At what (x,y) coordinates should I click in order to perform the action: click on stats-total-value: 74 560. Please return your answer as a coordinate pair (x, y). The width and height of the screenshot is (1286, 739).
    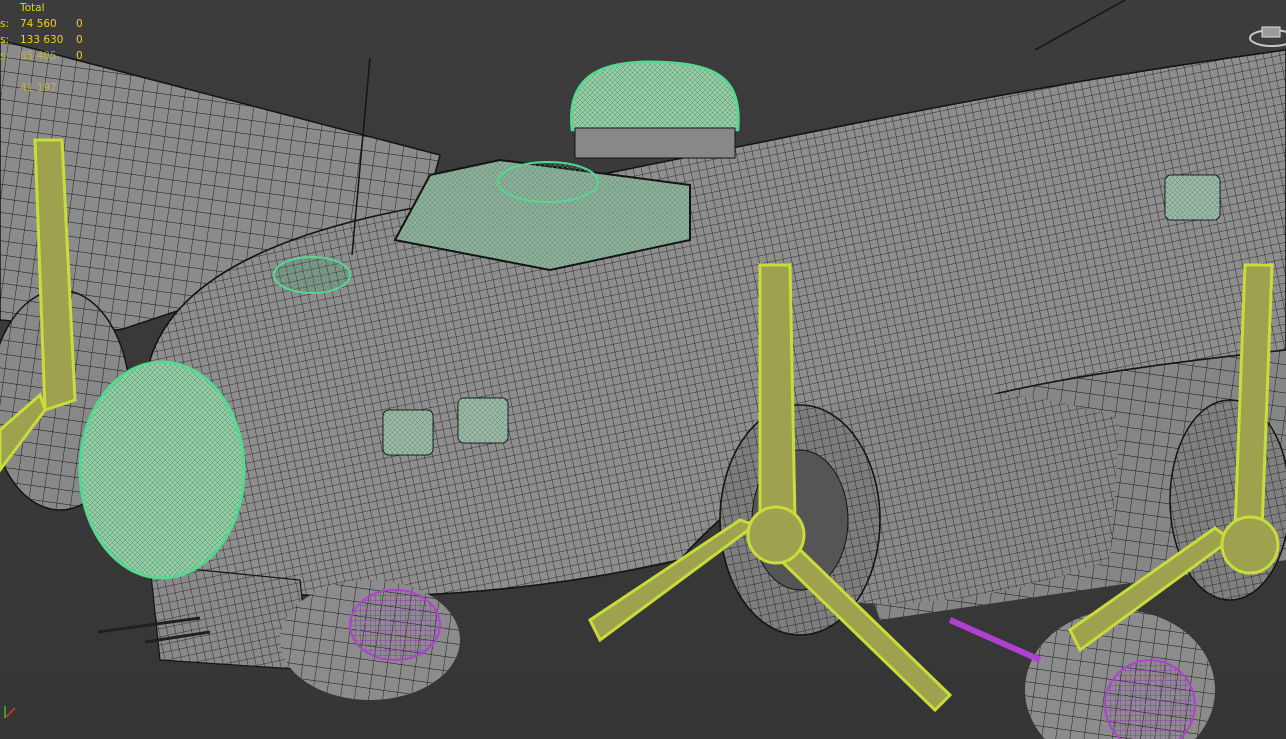
    Looking at the image, I should click on (38, 24).